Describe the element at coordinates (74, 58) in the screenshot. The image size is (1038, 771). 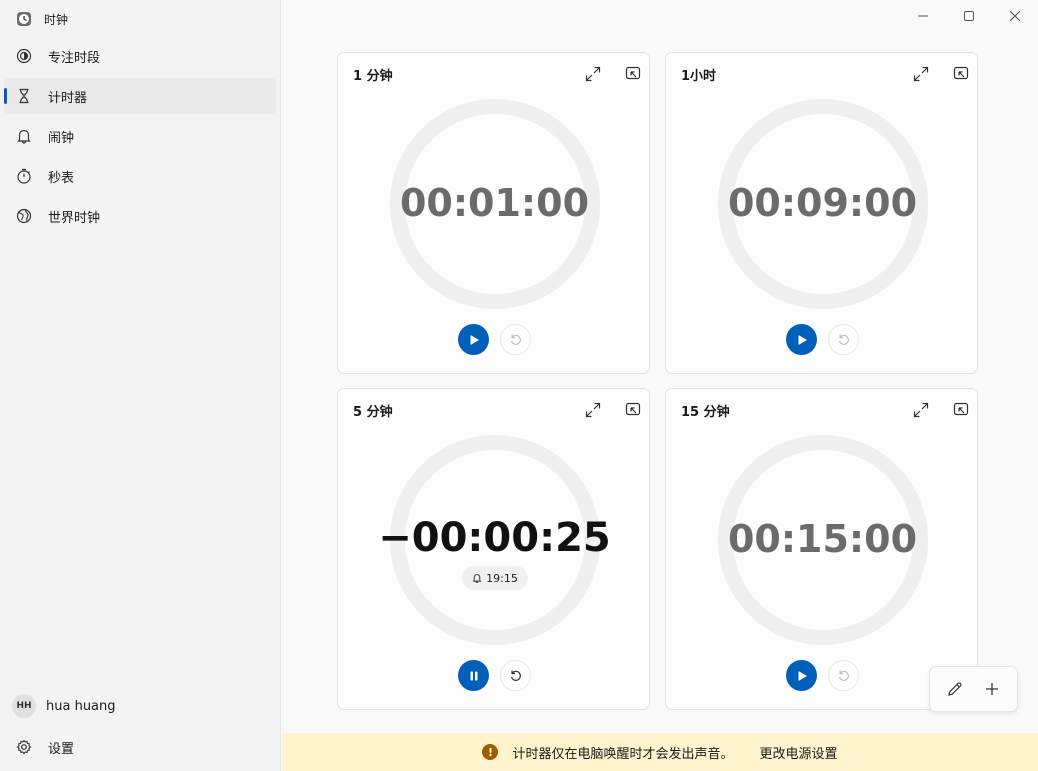
I see `sidebar-item-label: 专注时段` at that location.